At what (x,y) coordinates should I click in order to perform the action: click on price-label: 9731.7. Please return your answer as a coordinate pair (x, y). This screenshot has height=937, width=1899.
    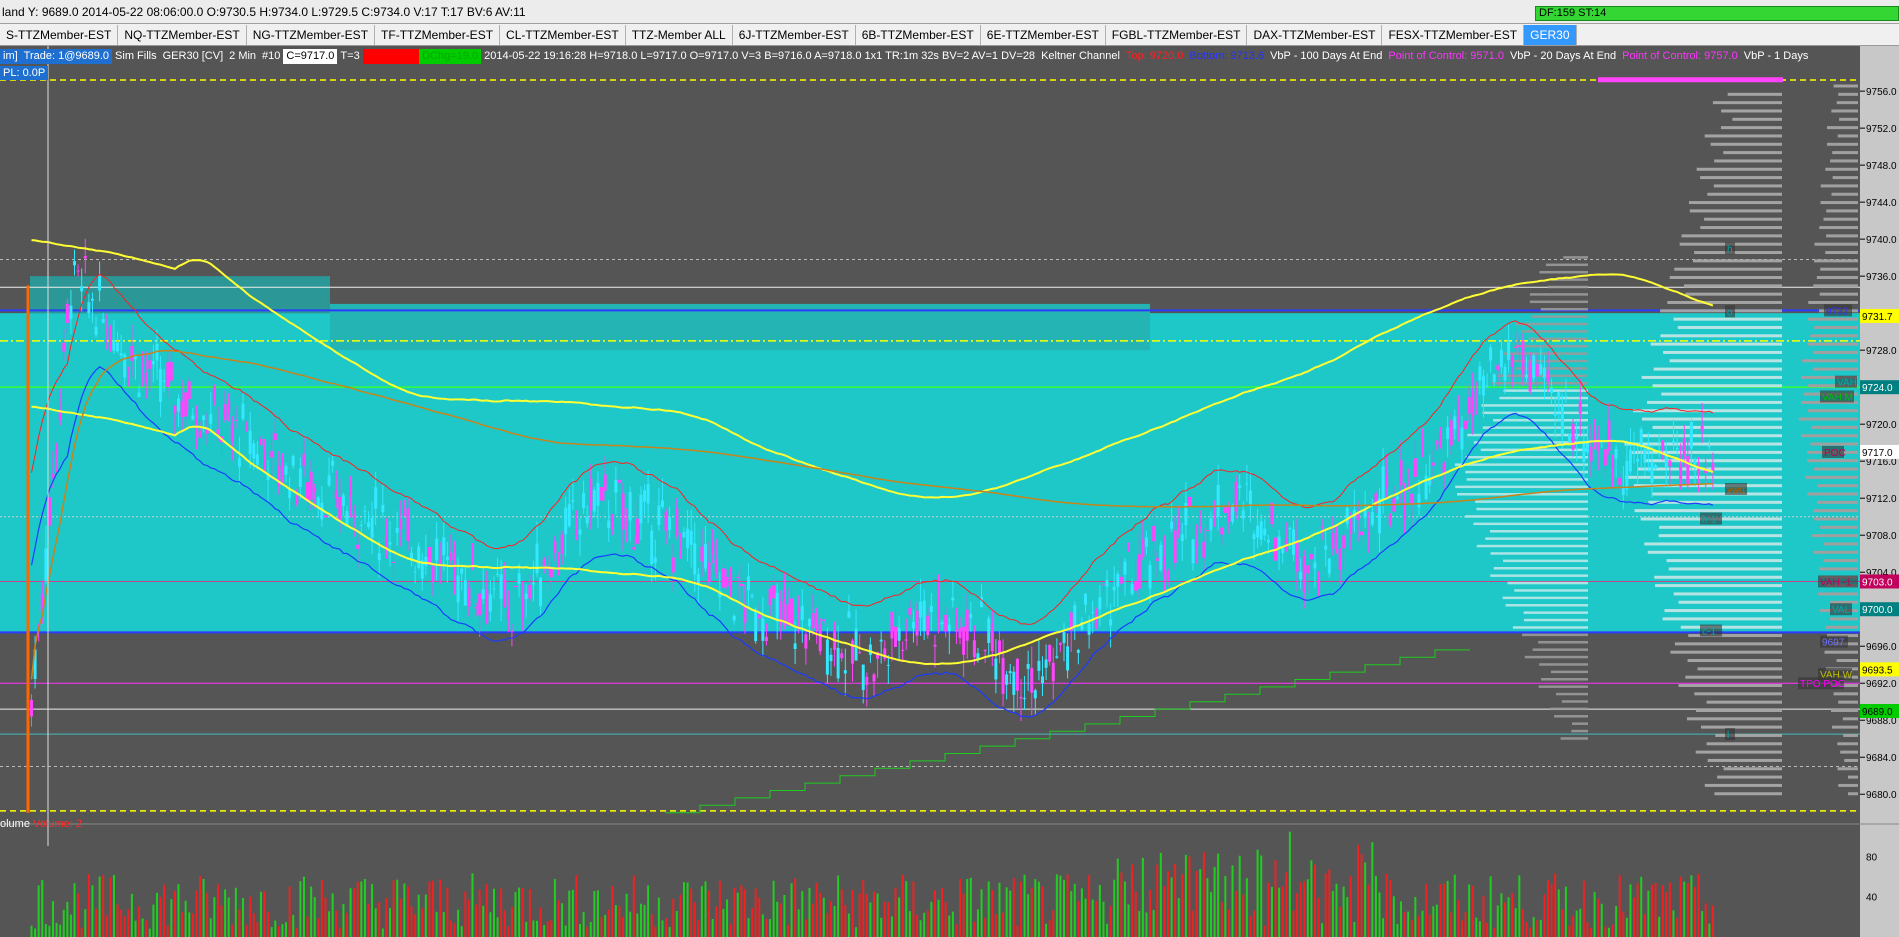
    Looking at the image, I should click on (1877, 317).